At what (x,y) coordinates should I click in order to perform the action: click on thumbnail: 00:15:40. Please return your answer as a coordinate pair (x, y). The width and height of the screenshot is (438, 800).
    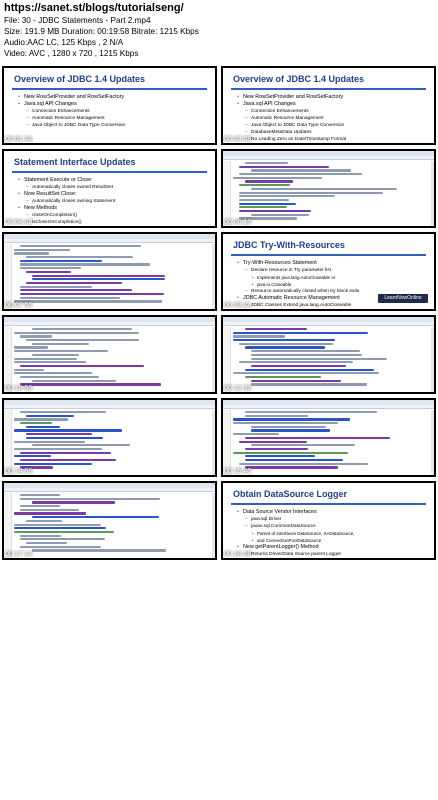
    Looking at the image, I should click on (328, 437).